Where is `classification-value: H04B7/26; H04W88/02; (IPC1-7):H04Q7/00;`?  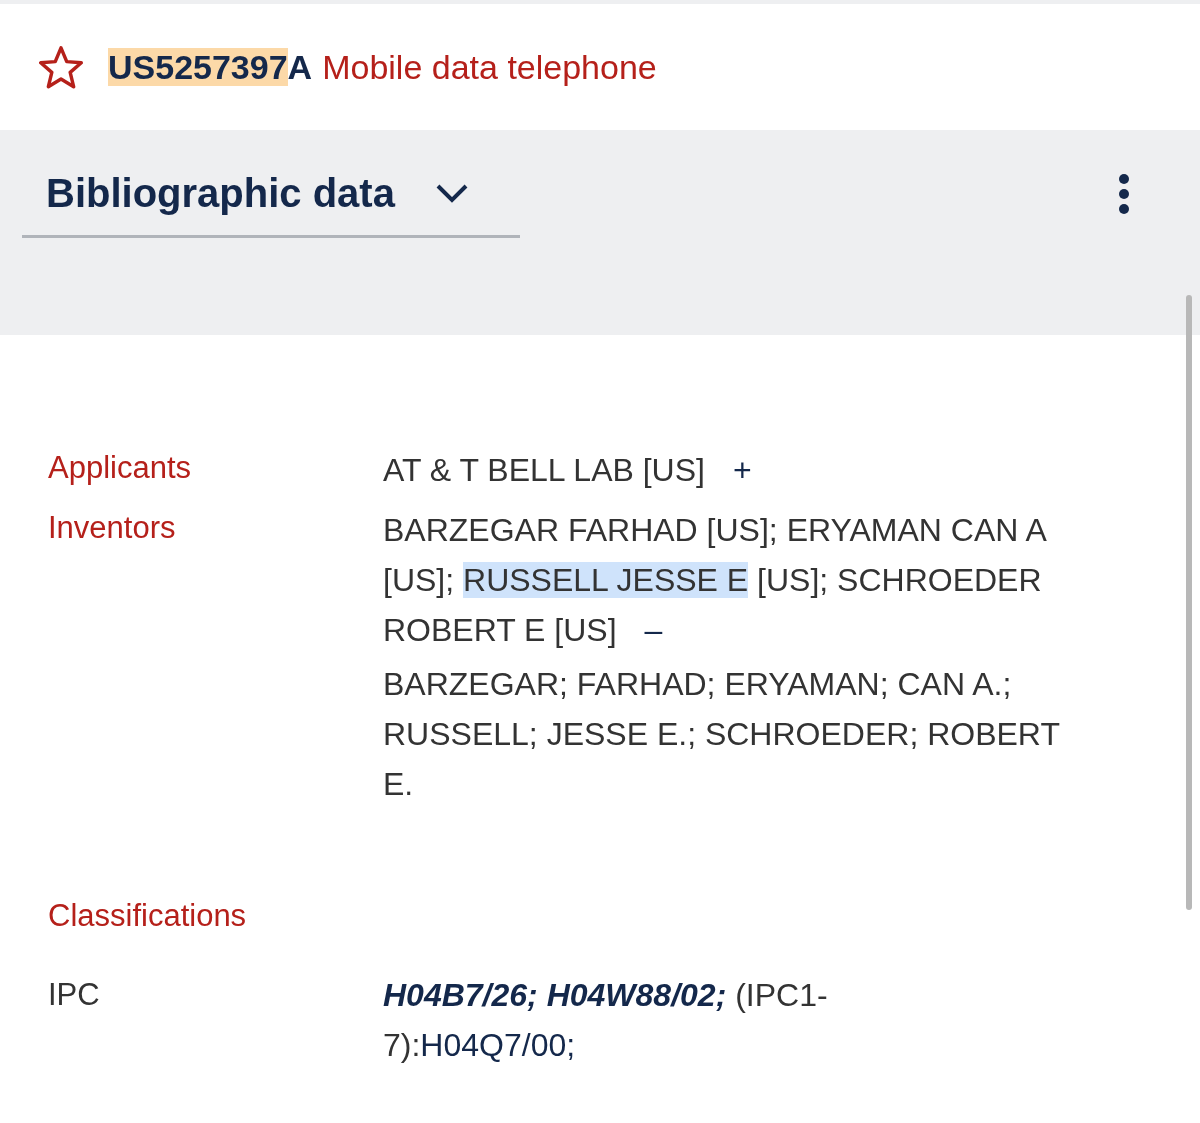 classification-value: H04B7/26; H04W88/02; (IPC1-7):H04Q7/00; is located at coordinates (606, 1020).